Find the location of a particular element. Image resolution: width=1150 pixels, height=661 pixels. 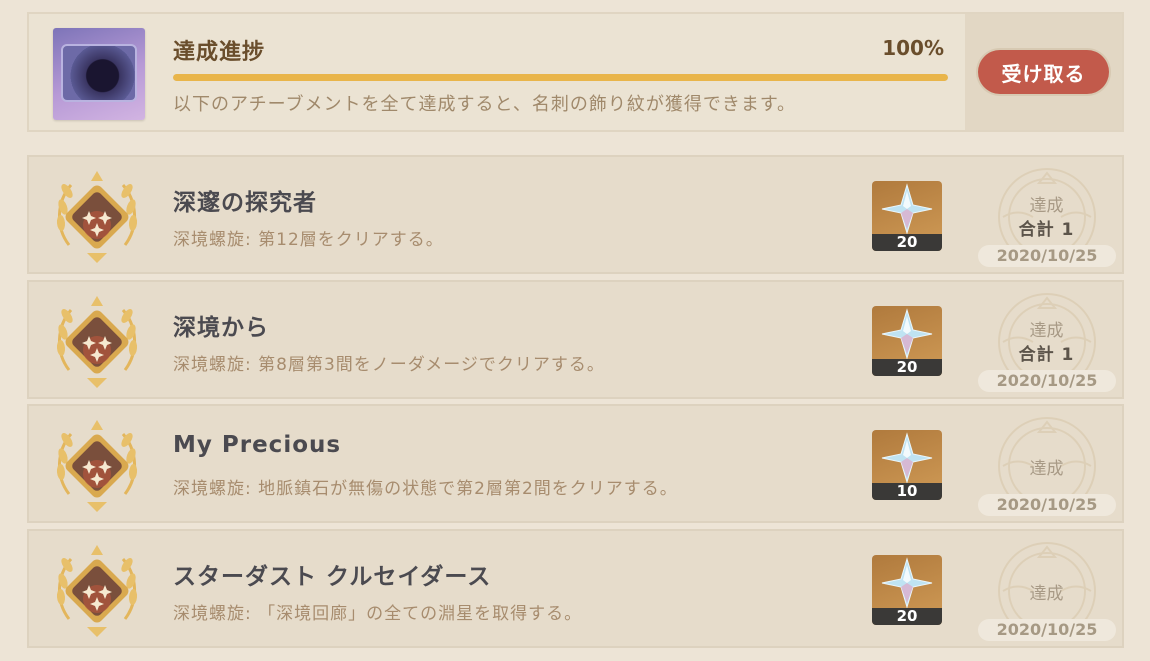

progress-percentage: 100% is located at coordinates (913, 48).